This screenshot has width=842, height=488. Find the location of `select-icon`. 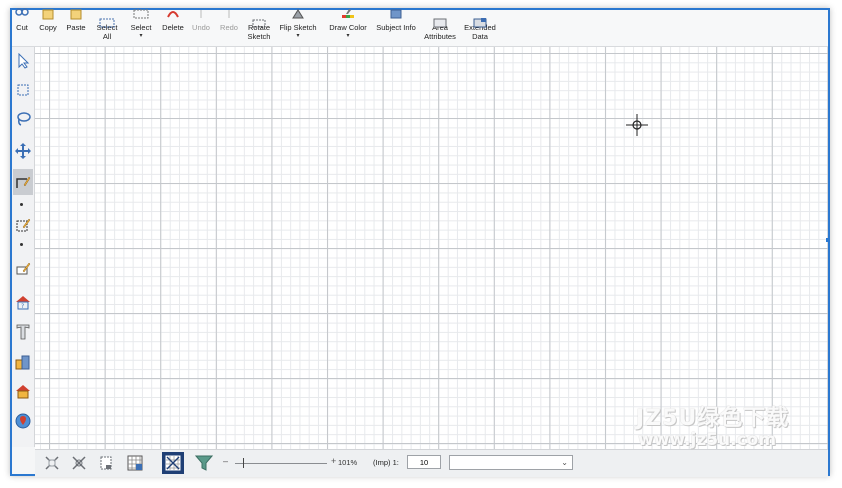

select-icon is located at coordinates (141, 14).